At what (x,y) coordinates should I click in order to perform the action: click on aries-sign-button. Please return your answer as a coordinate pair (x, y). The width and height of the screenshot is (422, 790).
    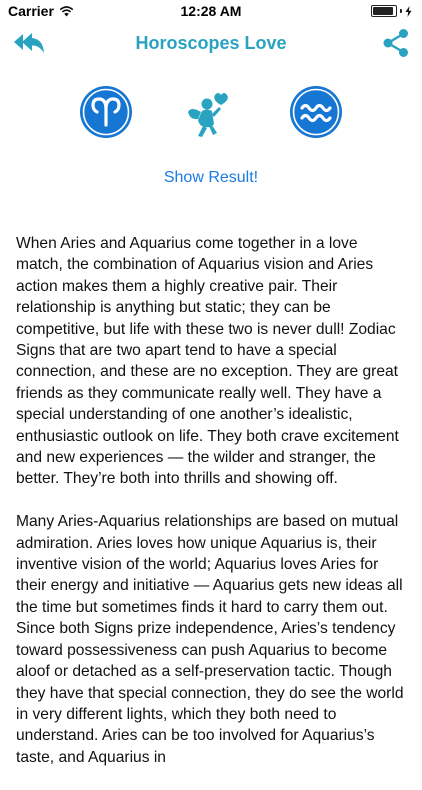
    Looking at the image, I should click on (106, 112).